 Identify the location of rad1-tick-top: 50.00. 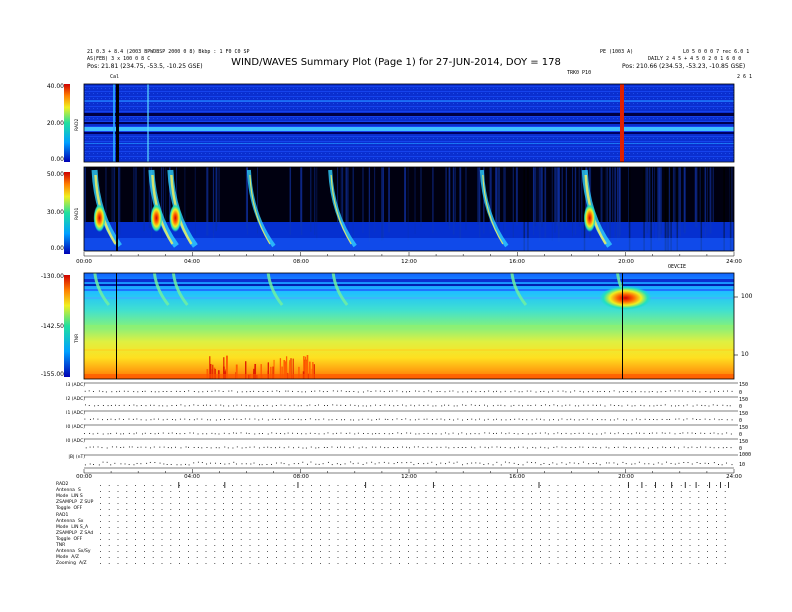
(55, 174).